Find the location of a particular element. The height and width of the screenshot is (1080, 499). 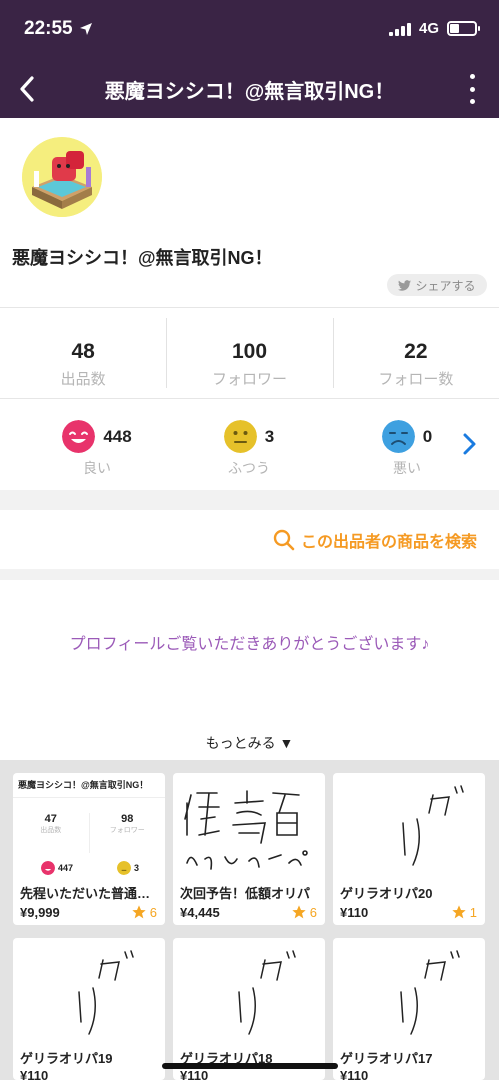

stat-listings: 48 出品数 is located at coordinates (83, 353).